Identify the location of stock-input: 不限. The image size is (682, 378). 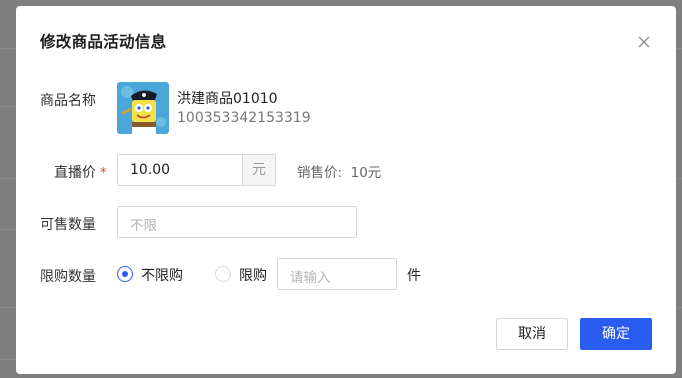
(237, 222).